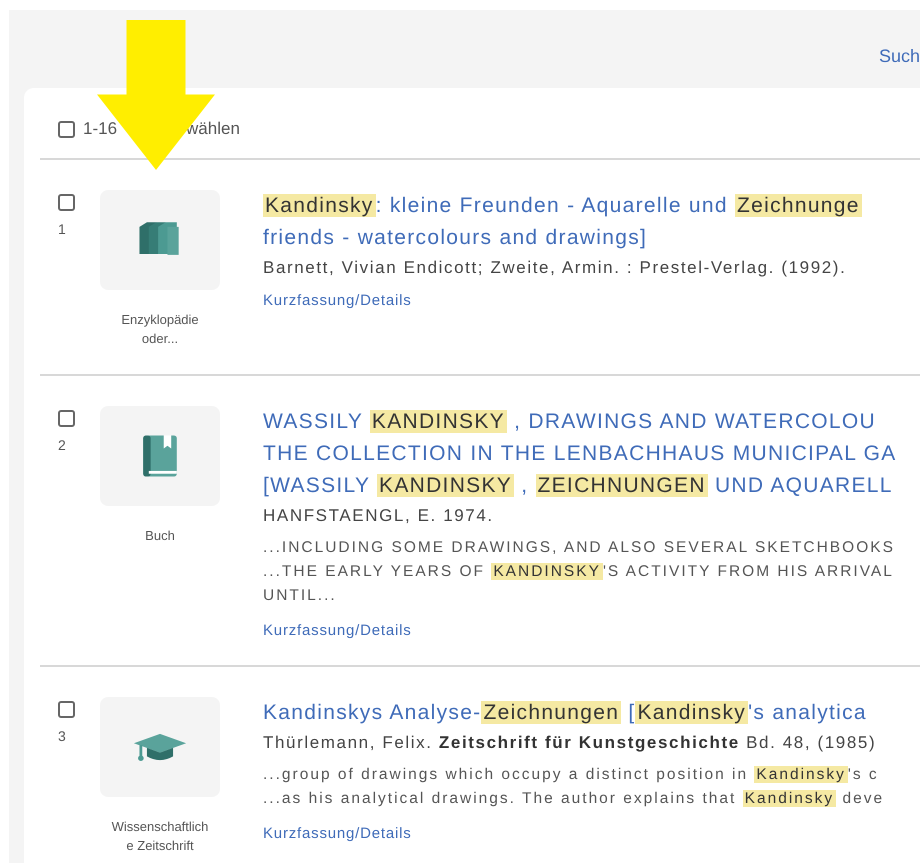 The image size is (920, 863). What do you see at coordinates (580, 454) in the screenshot?
I see `result-title-link: THE COLLECTION IN THE LENBACHHAUS MUNICIPAL GA` at bounding box center [580, 454].